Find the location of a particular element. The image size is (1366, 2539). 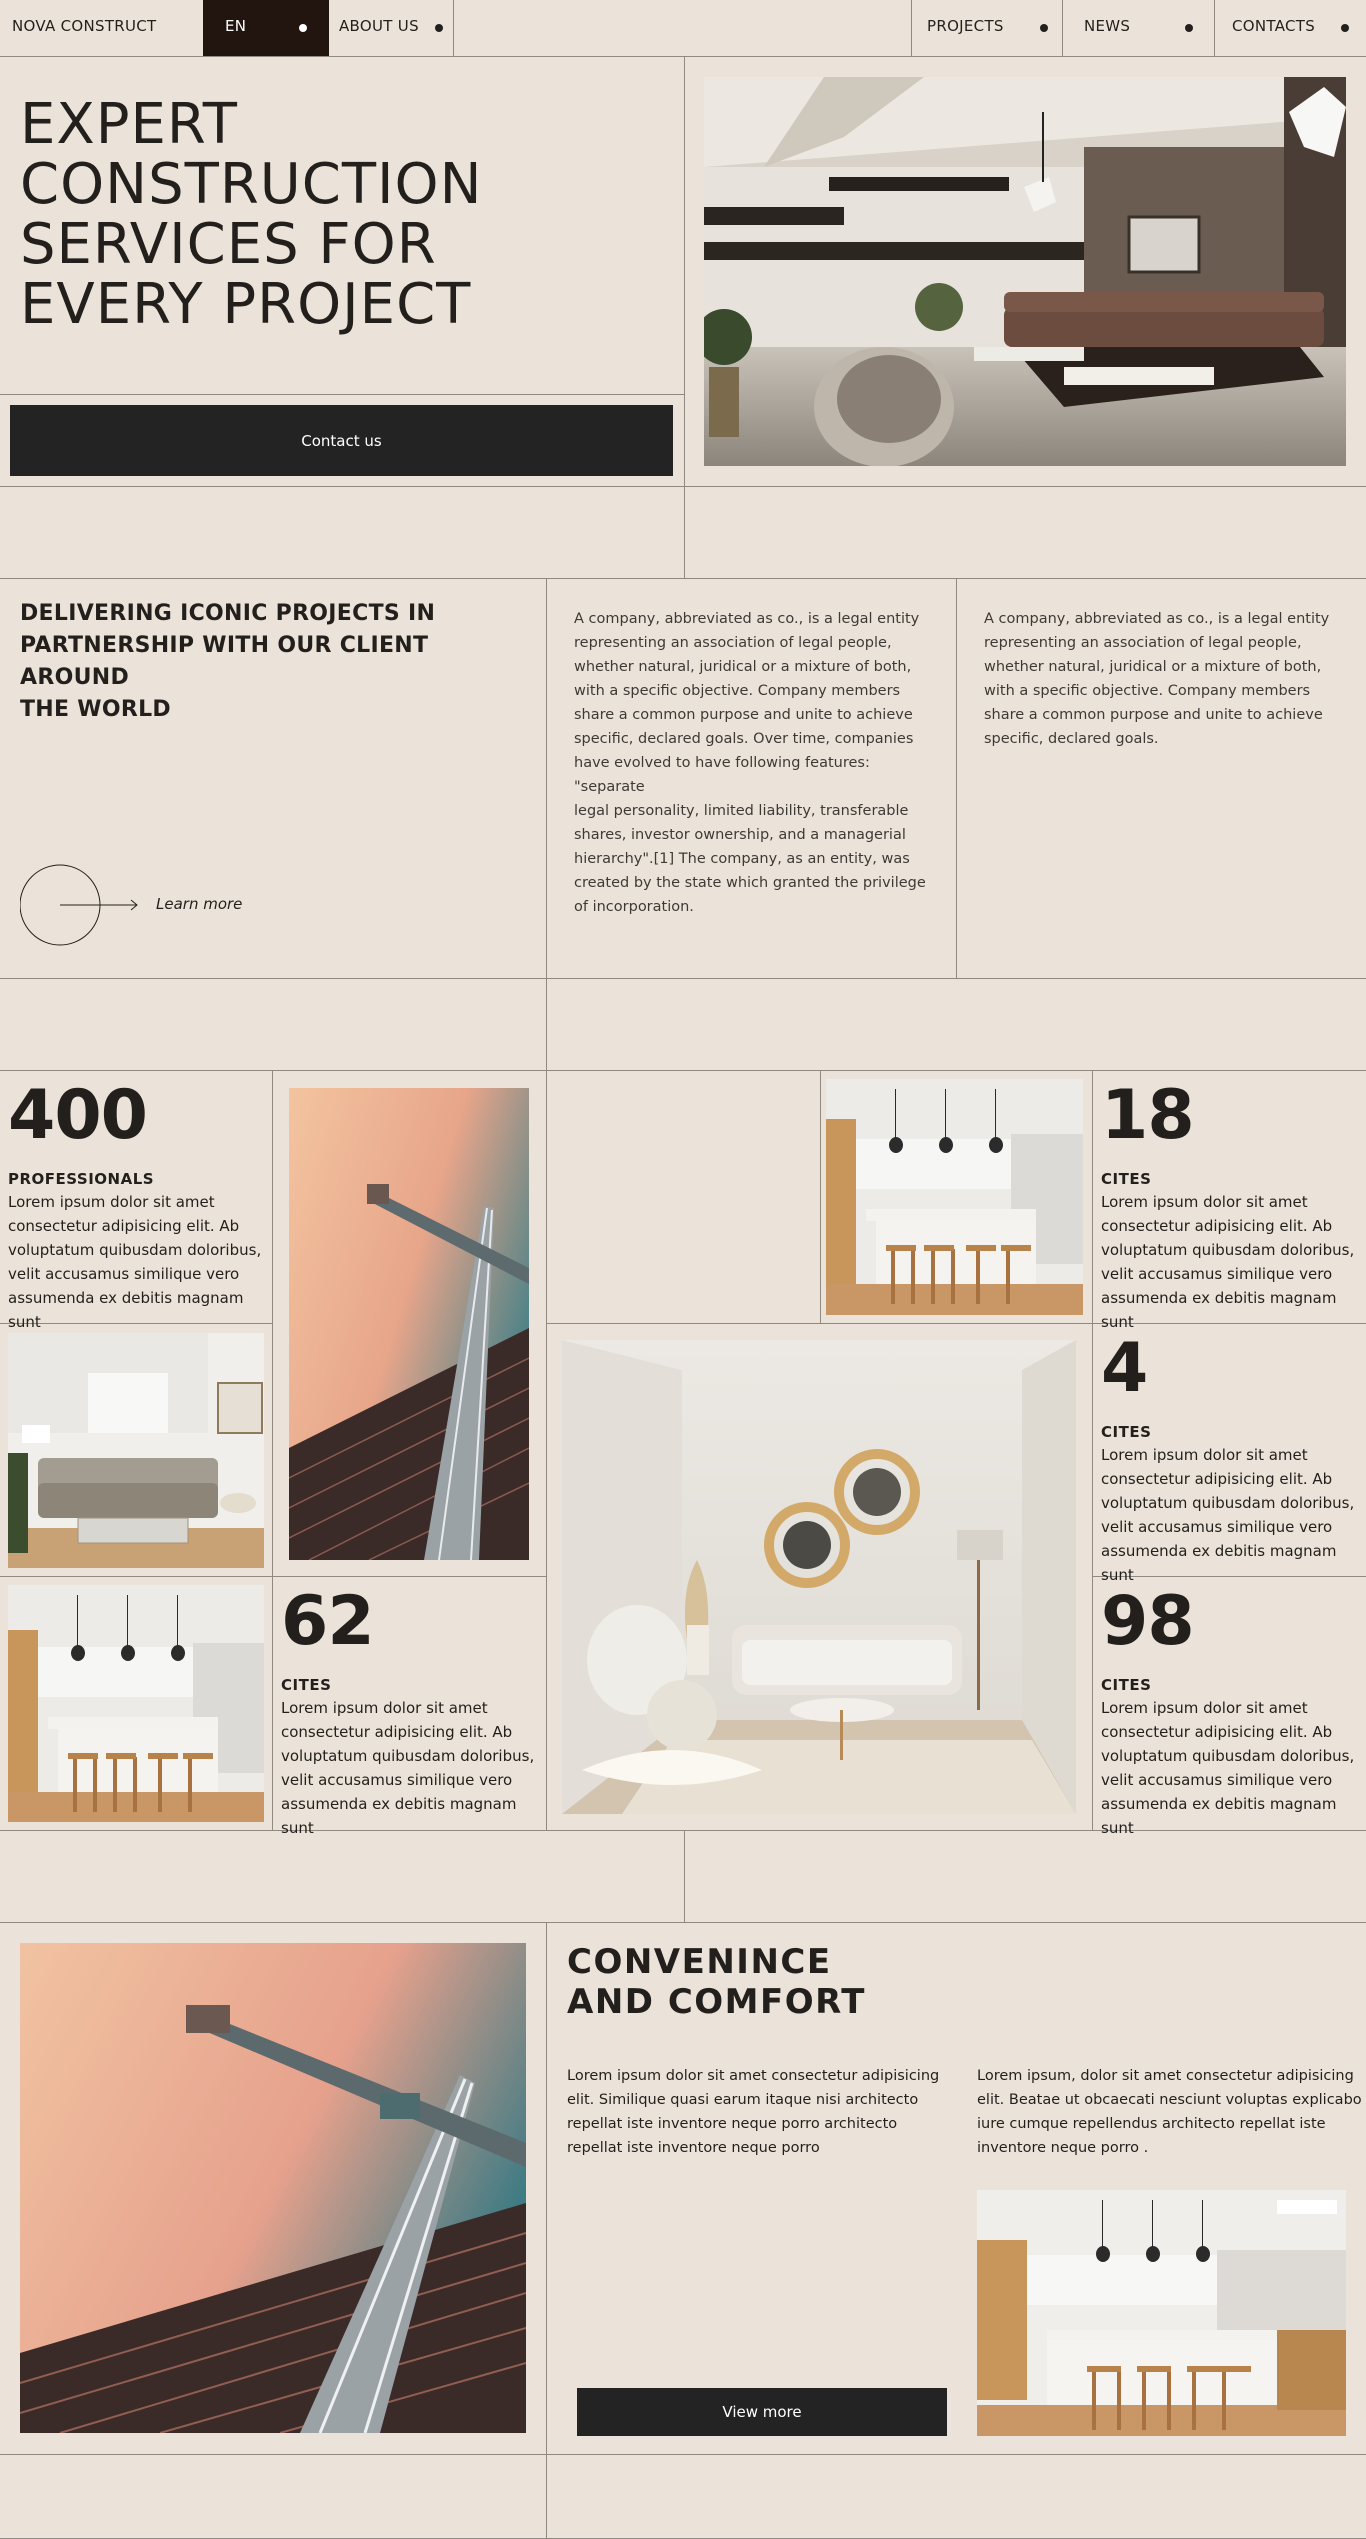

nav-about-us: ABOUT US is located at coordinates (391, 28).